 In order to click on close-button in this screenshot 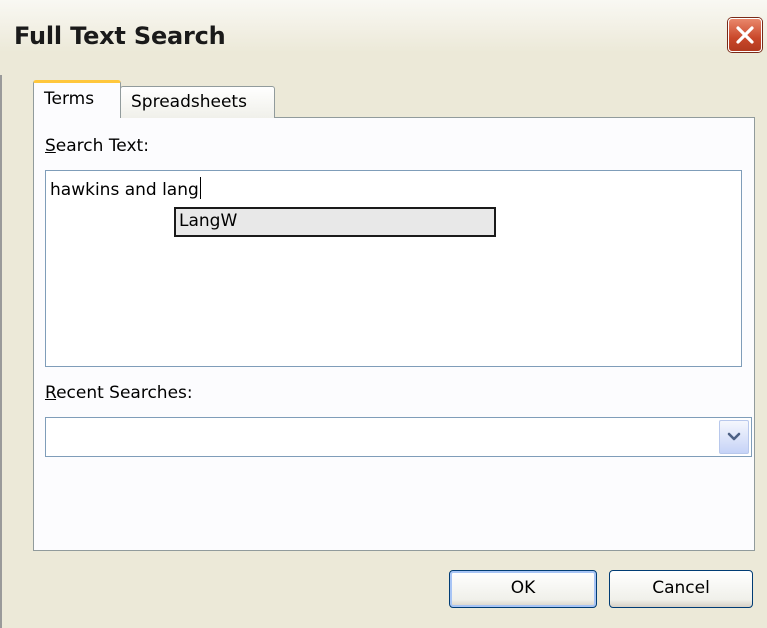, I will do `click(745, 35)`.